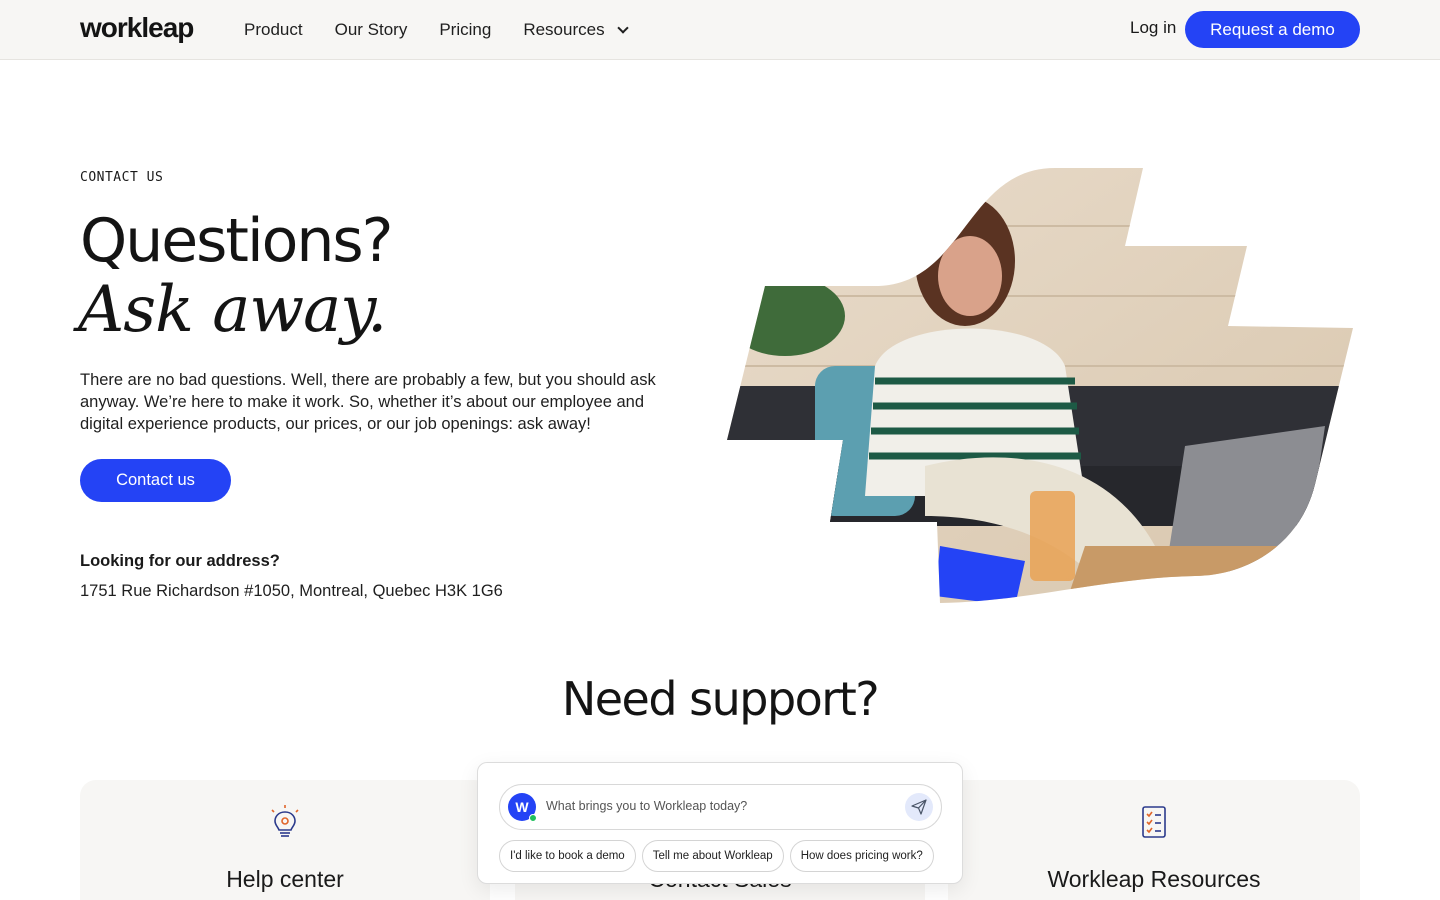 Image resolution: width=1440 pixels, height=900 pixels. Describe the element at coordinates (1154, 822) in the screenshot. I see `checklist-icon` at that location.